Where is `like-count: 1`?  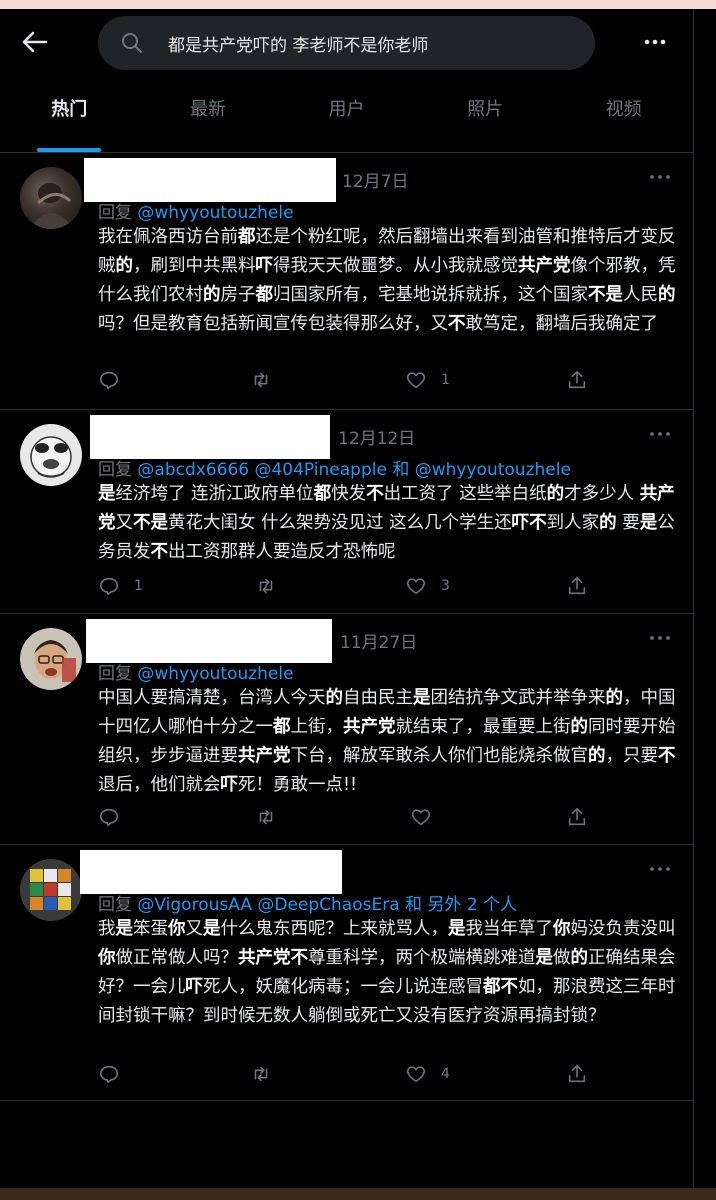 like-count: 1 is located at coordinates (445, 380).